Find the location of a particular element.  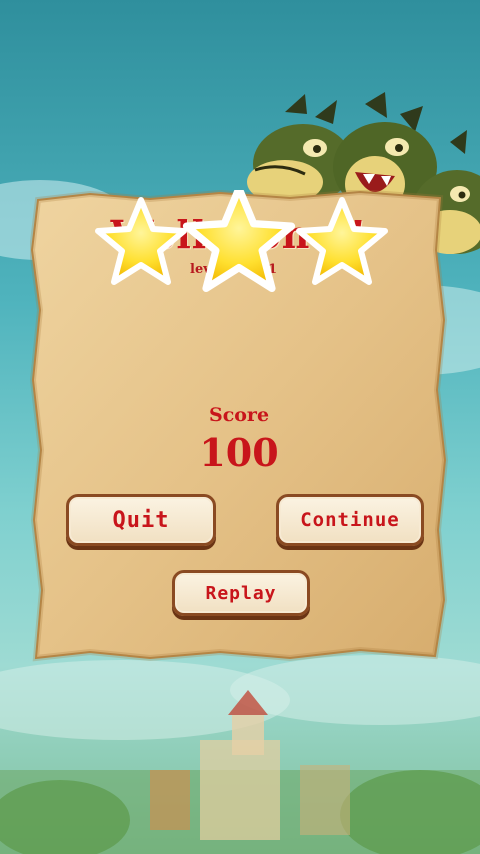

score-value: 100 is located at coordinates (239, 452).